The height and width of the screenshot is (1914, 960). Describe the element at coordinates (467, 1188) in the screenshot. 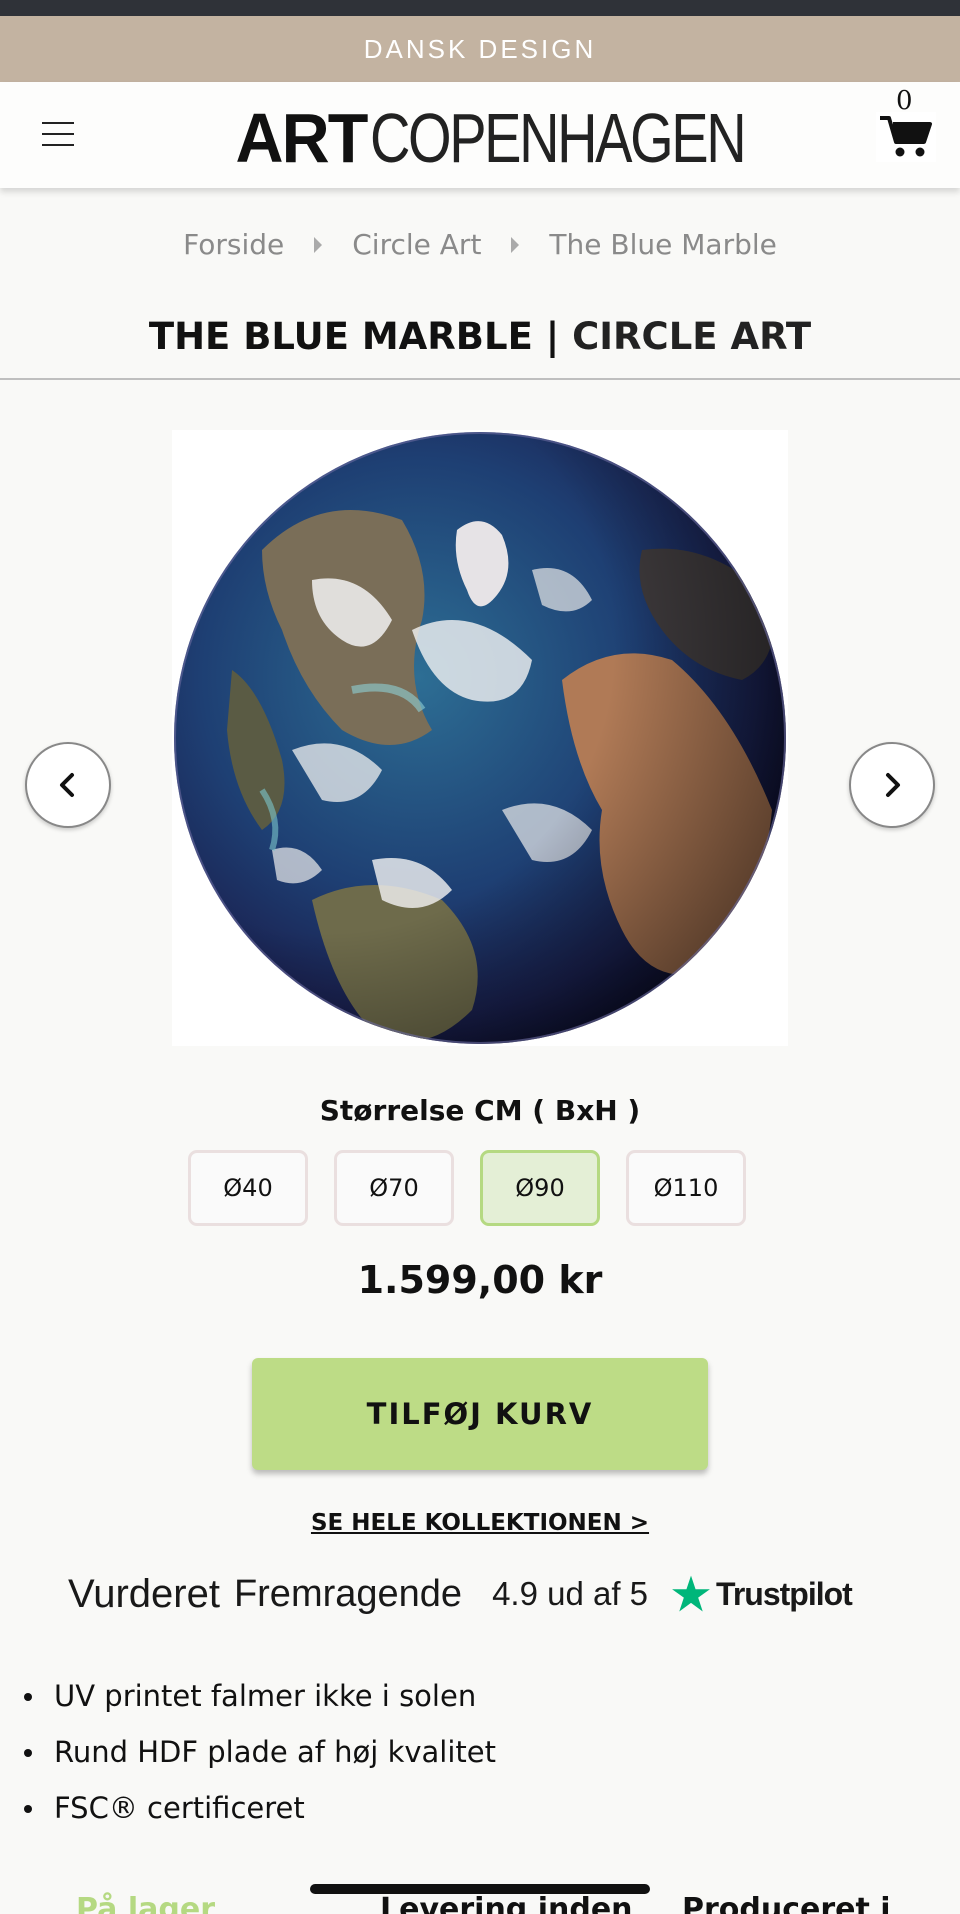

I see `size-selector: Ø40 Ø70 Ø90 Ø110` at that location.